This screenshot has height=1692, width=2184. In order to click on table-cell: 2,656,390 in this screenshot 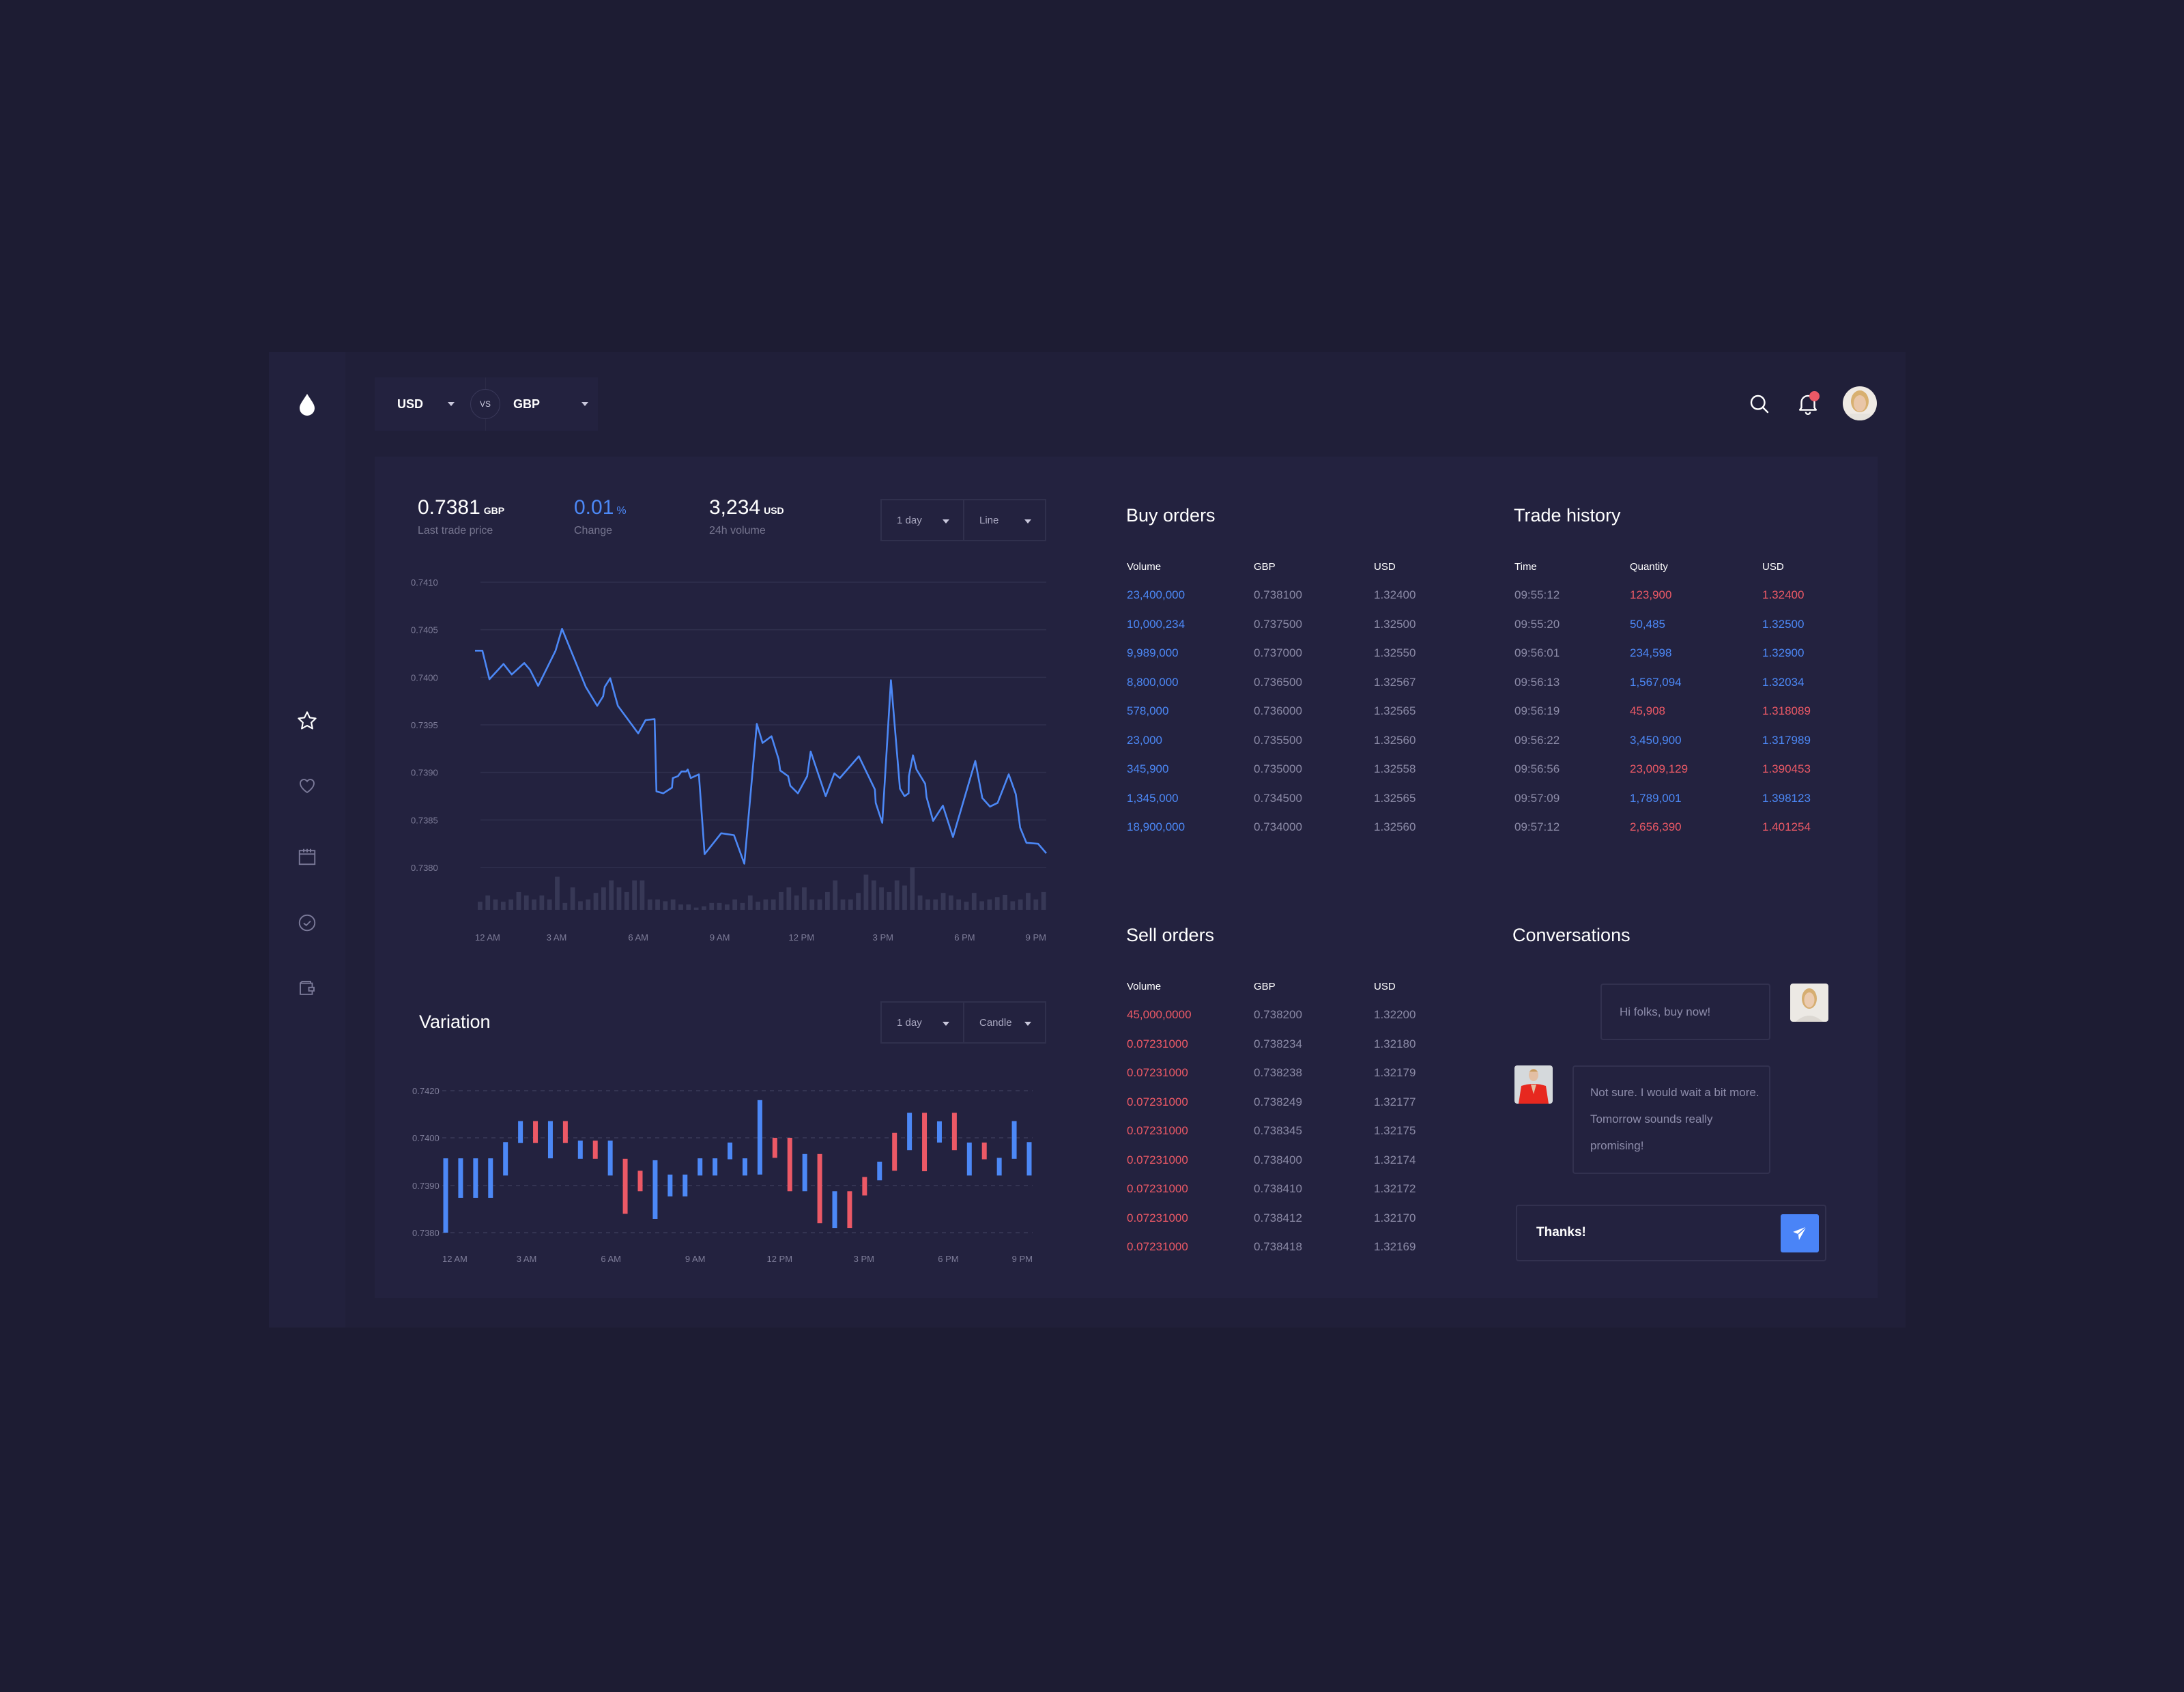, I will do `click(1656, 826)`.